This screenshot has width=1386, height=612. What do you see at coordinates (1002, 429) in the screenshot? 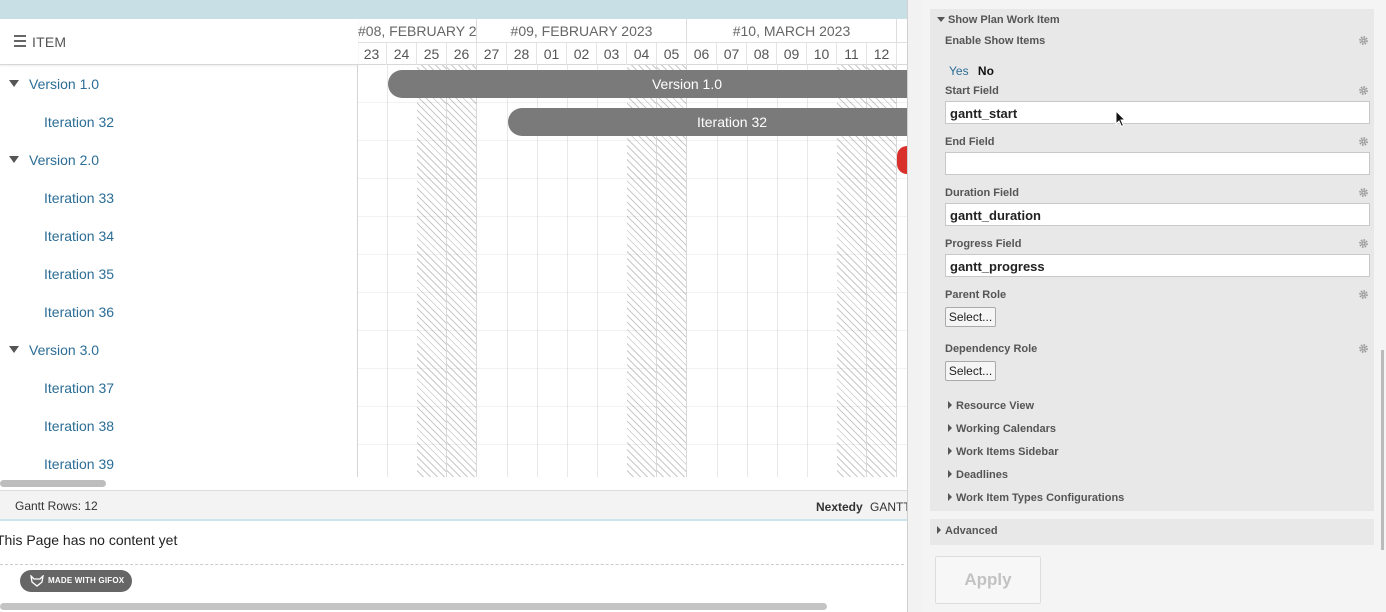
I see `working-calendars-toggle: Working Calendars` at bounding box center [1002, 429].